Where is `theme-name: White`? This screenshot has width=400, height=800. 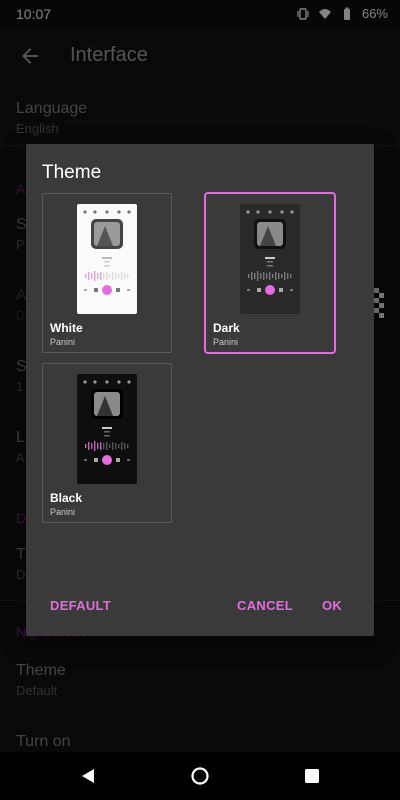
theme-name: White is located at coordinates (66, 328).